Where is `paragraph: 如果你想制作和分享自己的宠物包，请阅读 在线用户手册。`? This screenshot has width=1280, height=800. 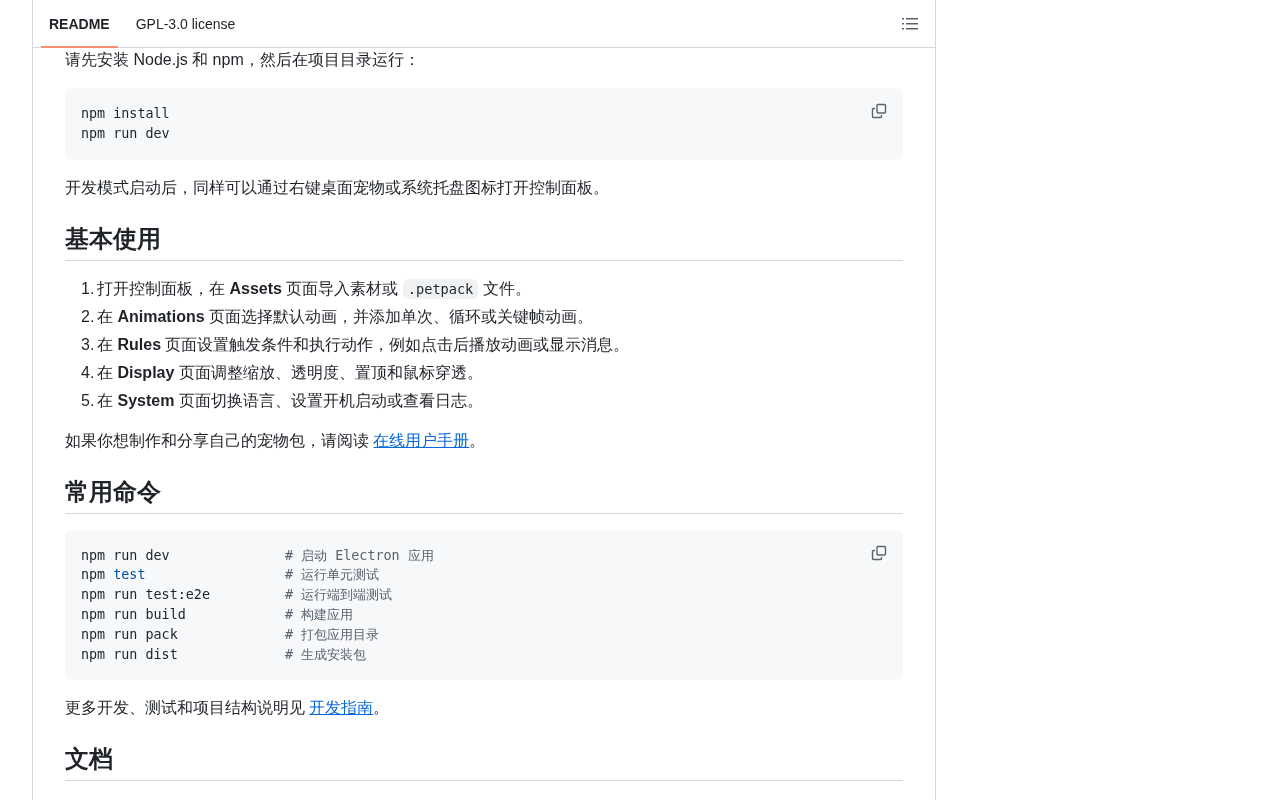
paragraph: 如果你想制作和分享自己的宠物包，请阅读 在线用户手册。 is located at coordinates (276, 440).